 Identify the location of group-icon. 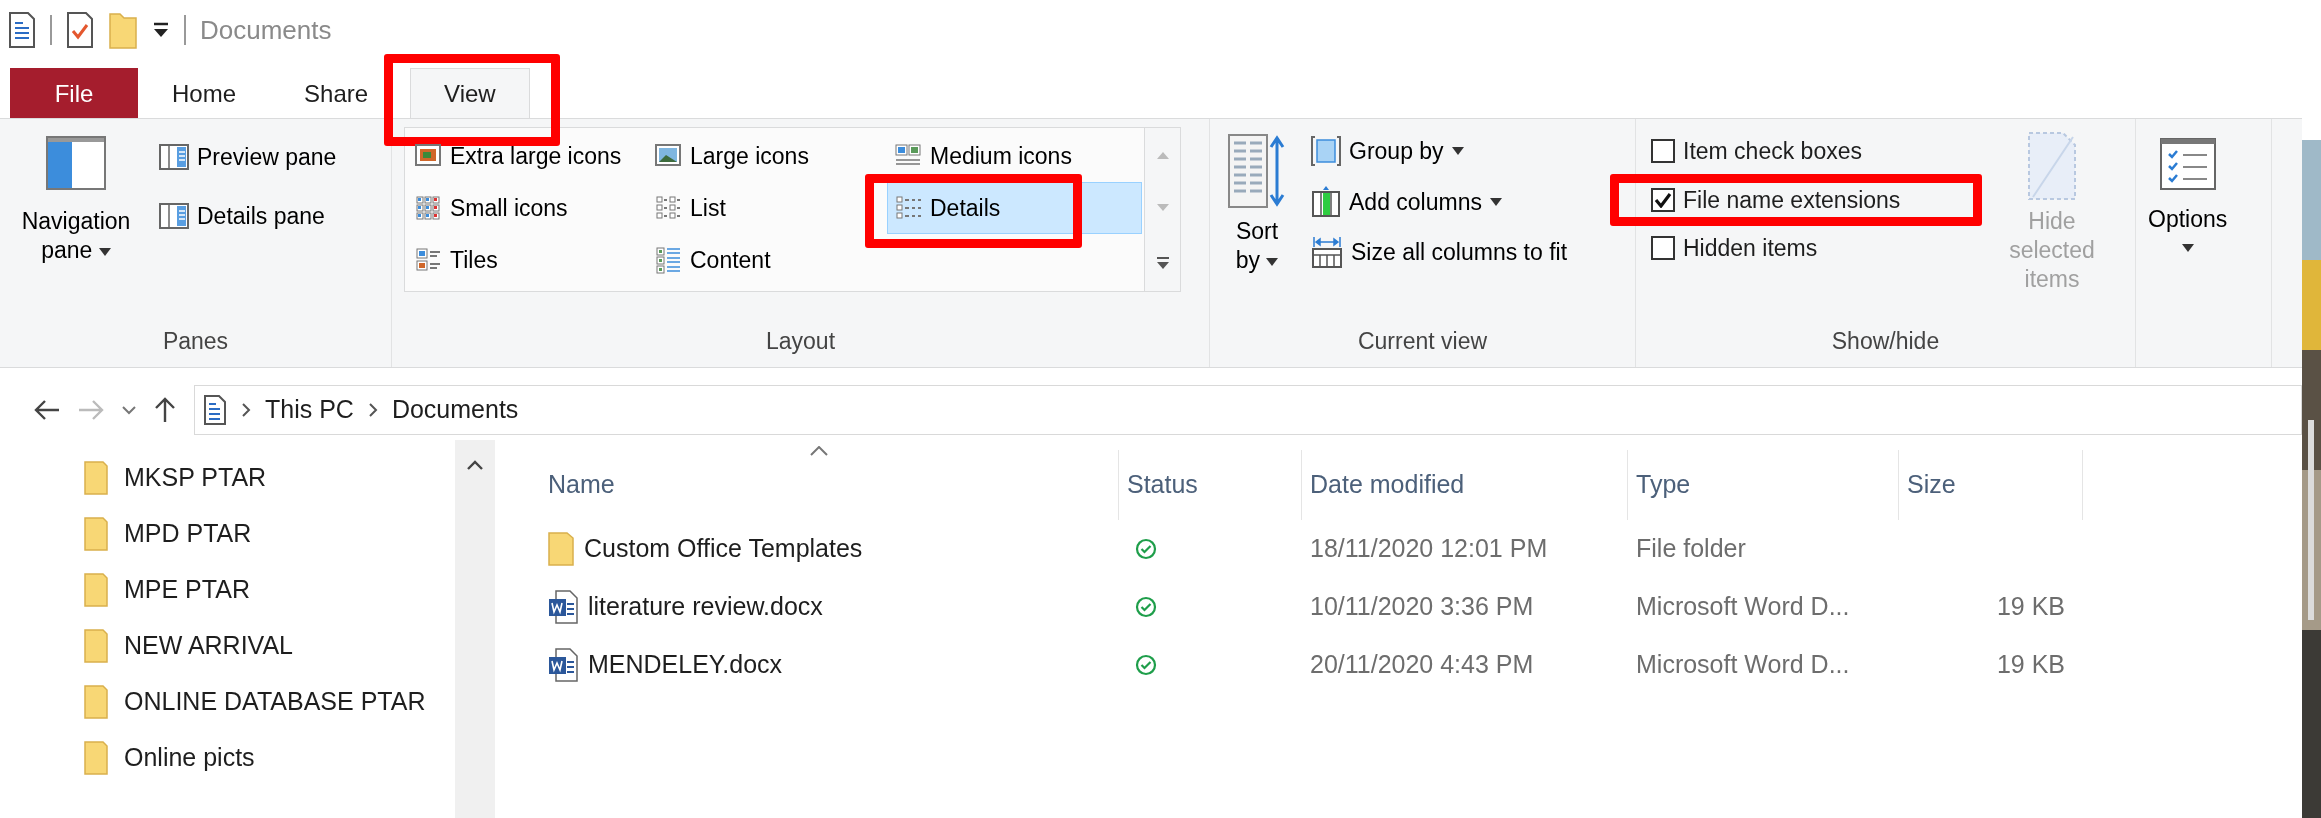
(1326, 151).